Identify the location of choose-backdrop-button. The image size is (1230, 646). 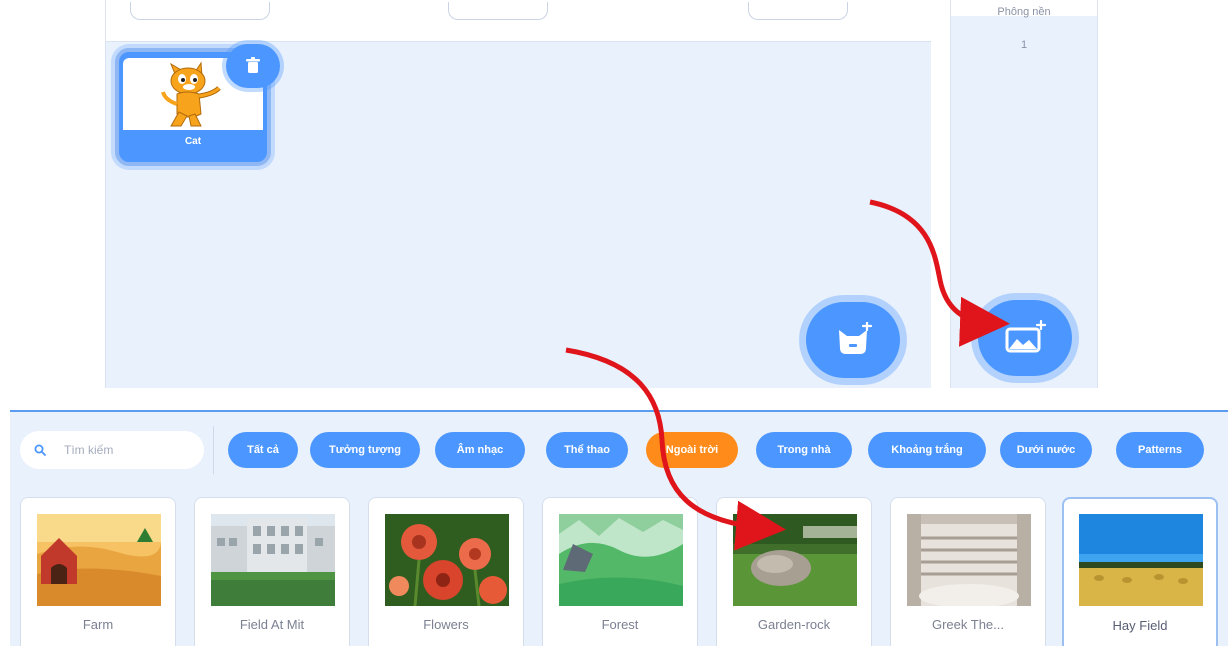
(1025, 338).